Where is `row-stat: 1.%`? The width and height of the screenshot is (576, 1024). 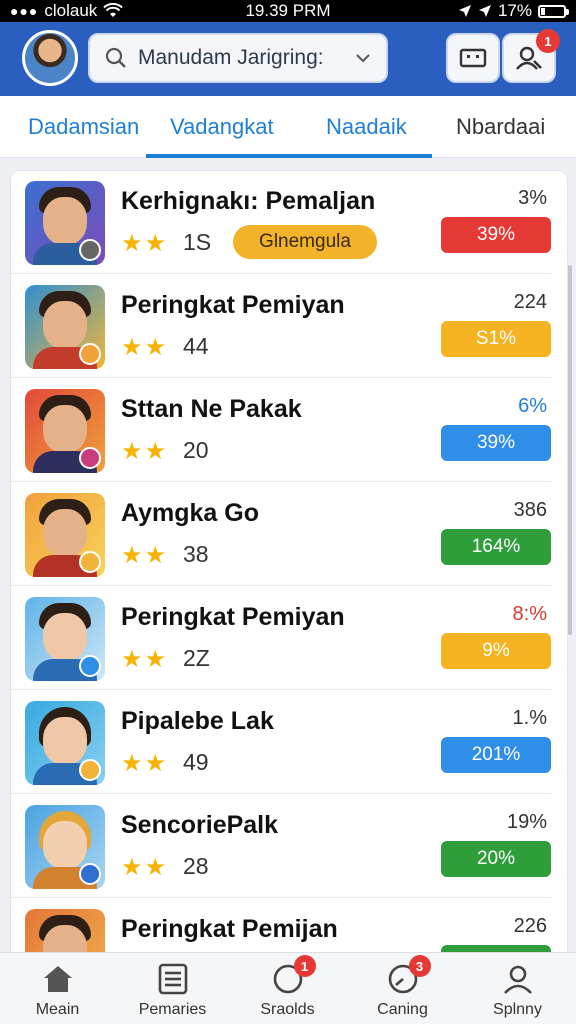
row-stat: 1.% is located at coordinates (529, 718).